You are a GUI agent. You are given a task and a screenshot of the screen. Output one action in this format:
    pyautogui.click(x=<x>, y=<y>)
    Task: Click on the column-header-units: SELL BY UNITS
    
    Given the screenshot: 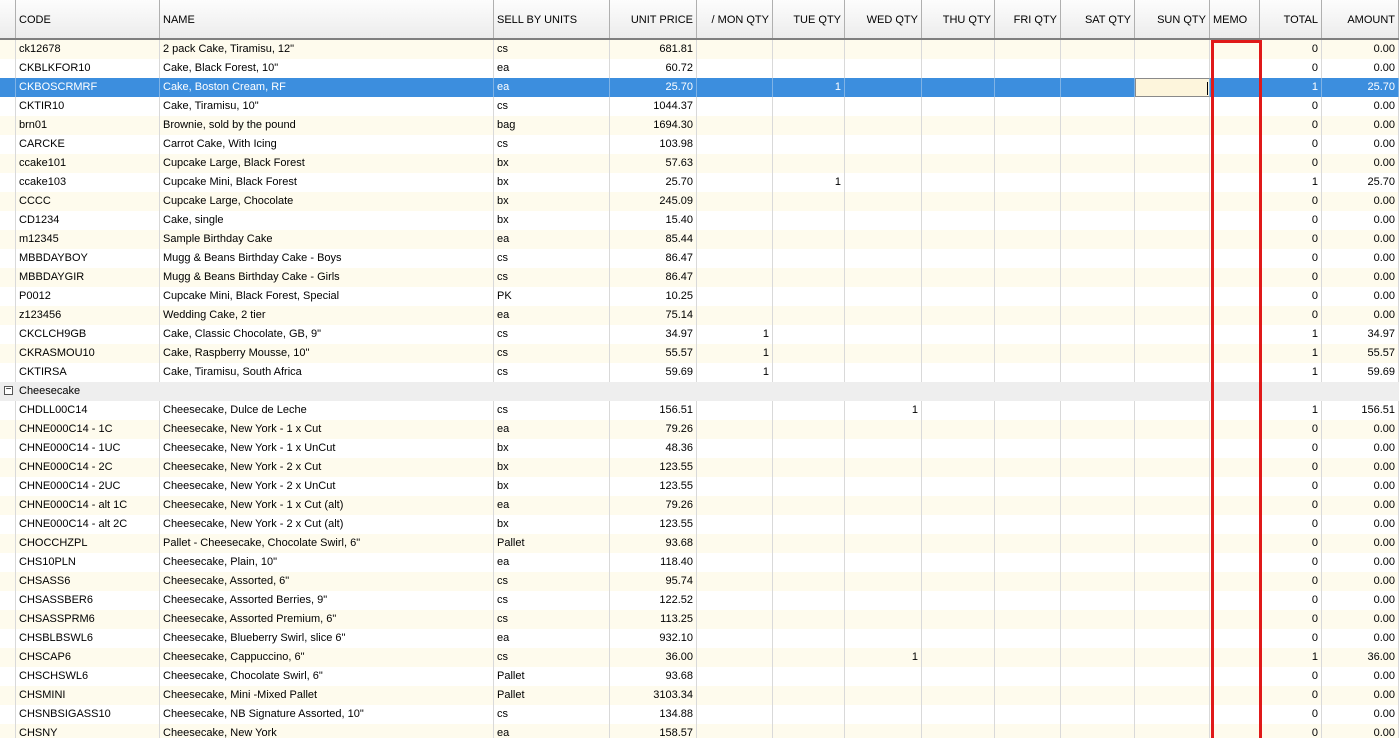 What is the action you would take?
    pyautogui.click(x=552, y=19)
    